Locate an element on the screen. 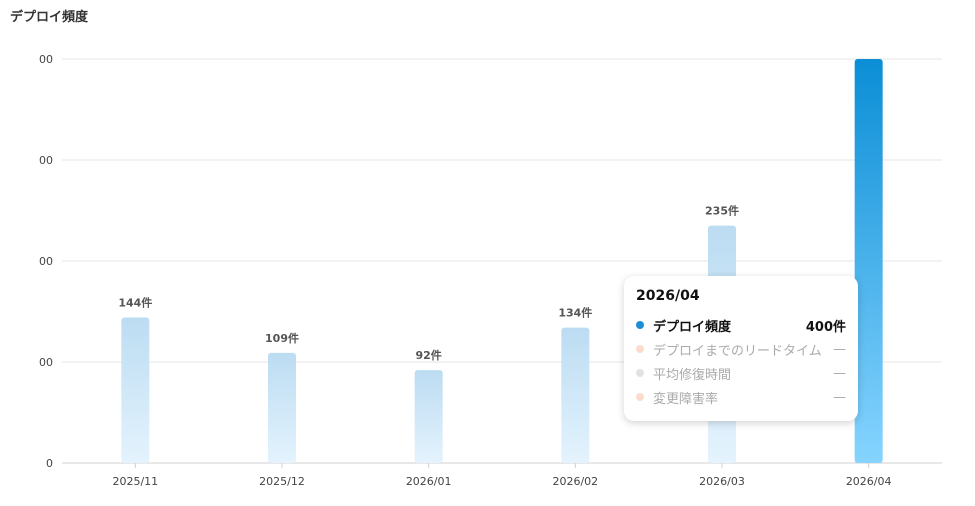 The height and width of the screenshot is (506, 975). y-tick-label: 200 is located at coordinates (42, 261).